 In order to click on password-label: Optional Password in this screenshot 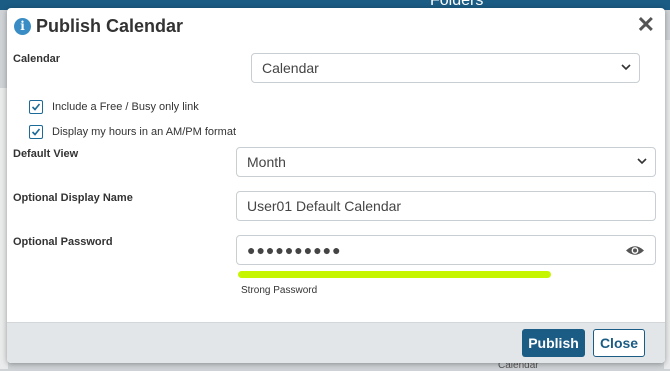, I will do `click(63, 242)`.